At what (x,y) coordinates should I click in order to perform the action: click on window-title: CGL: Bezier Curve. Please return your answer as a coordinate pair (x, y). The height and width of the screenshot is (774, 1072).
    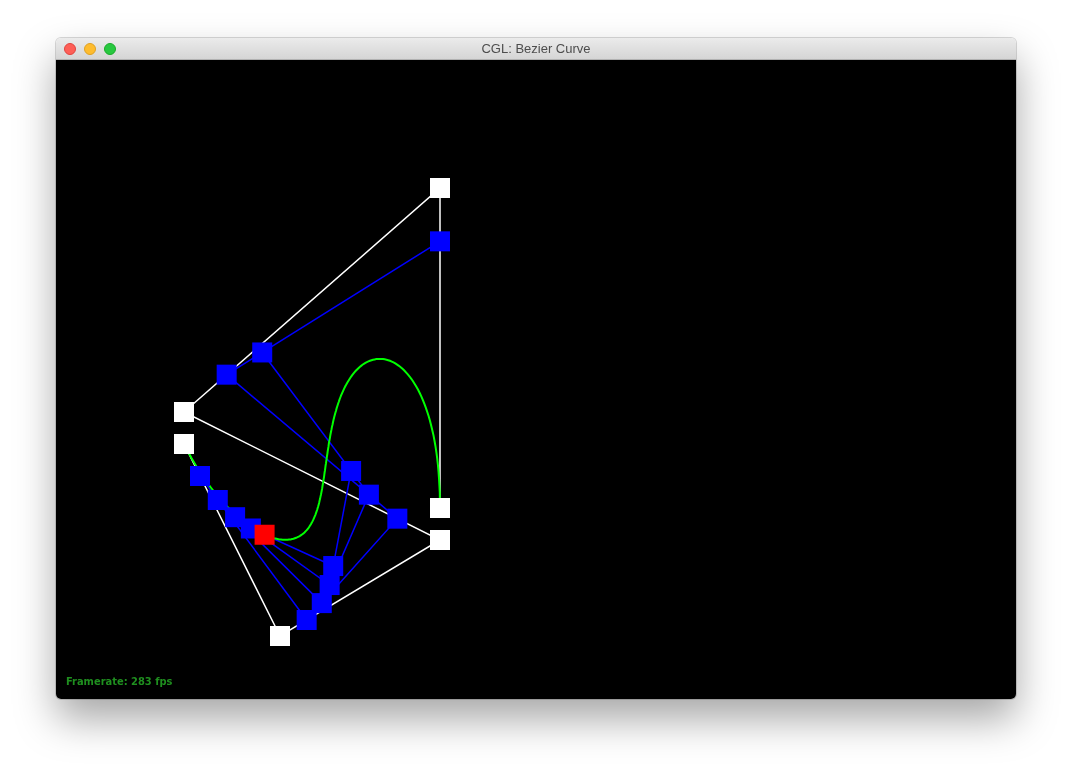
    Looking at the image, I should click on (536, 48).